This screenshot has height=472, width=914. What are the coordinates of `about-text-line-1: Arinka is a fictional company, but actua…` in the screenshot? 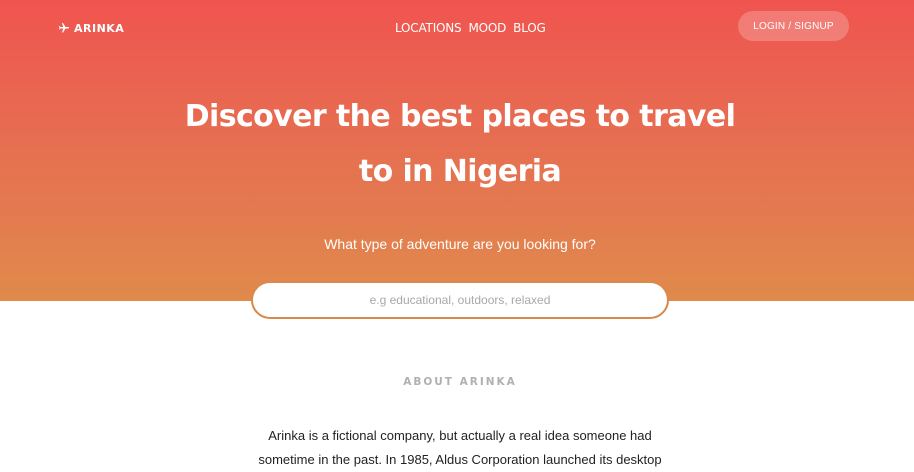 It's located at (460, 435).